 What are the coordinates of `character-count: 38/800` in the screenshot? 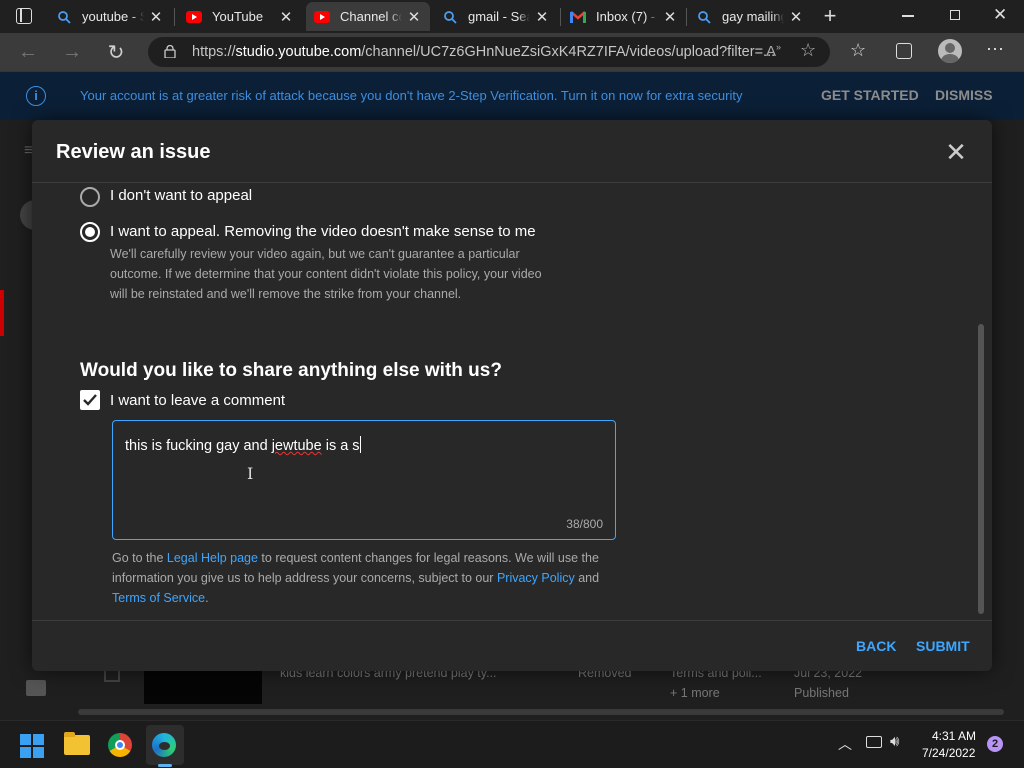 It's located at (584, 524).